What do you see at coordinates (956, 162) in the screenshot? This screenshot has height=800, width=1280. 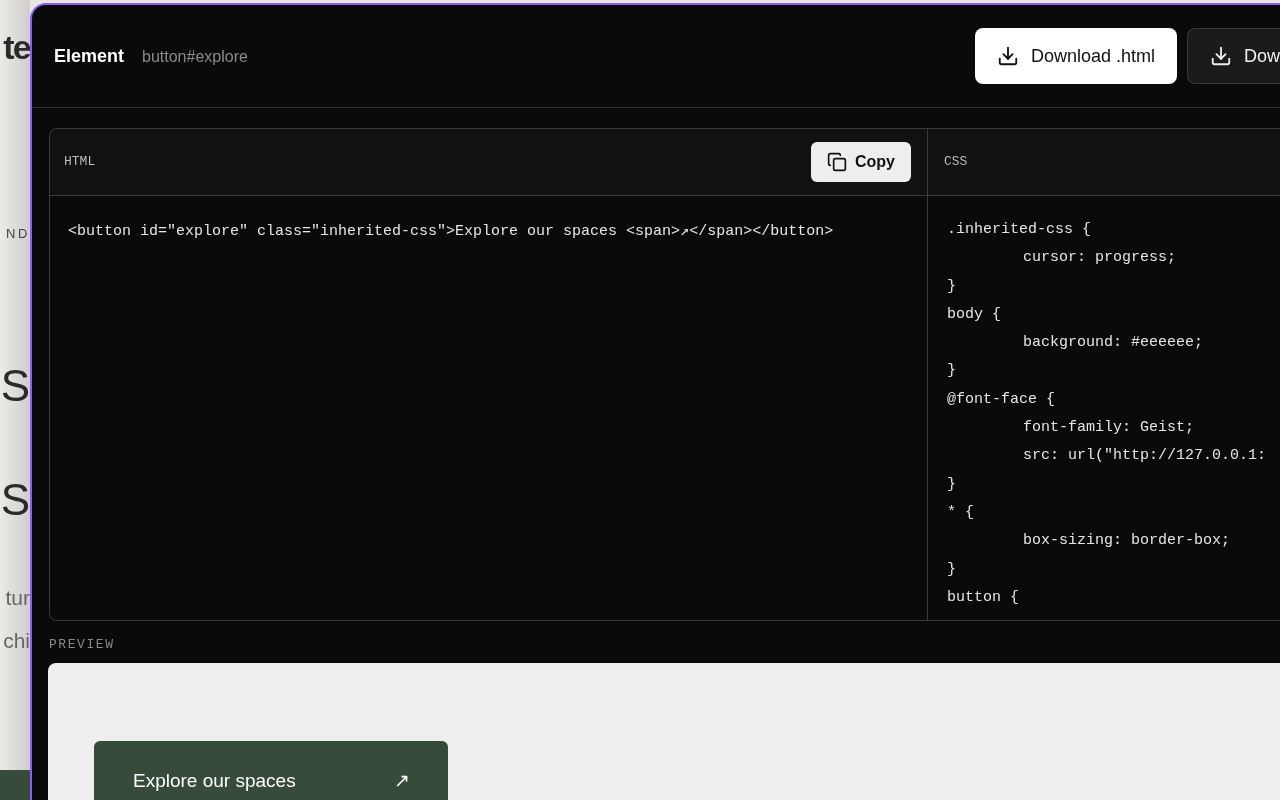 I see `panel-label: CSS` at bounding box center [956, 162].